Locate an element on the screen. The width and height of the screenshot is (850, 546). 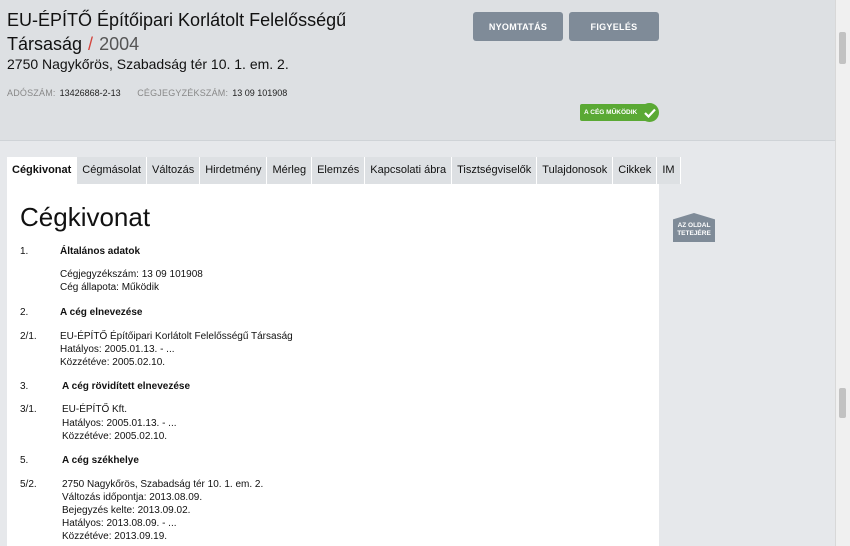
section-line: Közzétéve: 2013.09.19. is located at coordinates (115, 536).